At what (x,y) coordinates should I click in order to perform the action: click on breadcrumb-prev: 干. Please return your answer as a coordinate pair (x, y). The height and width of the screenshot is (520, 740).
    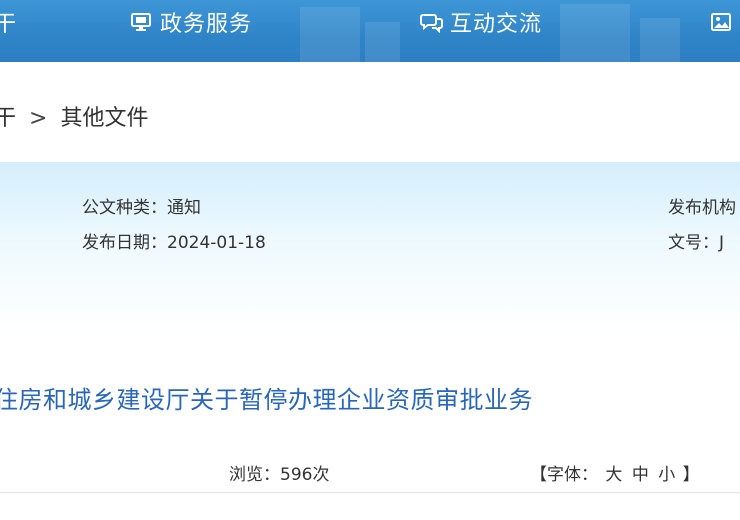
    Looking at the image, I should click on (8, 118).